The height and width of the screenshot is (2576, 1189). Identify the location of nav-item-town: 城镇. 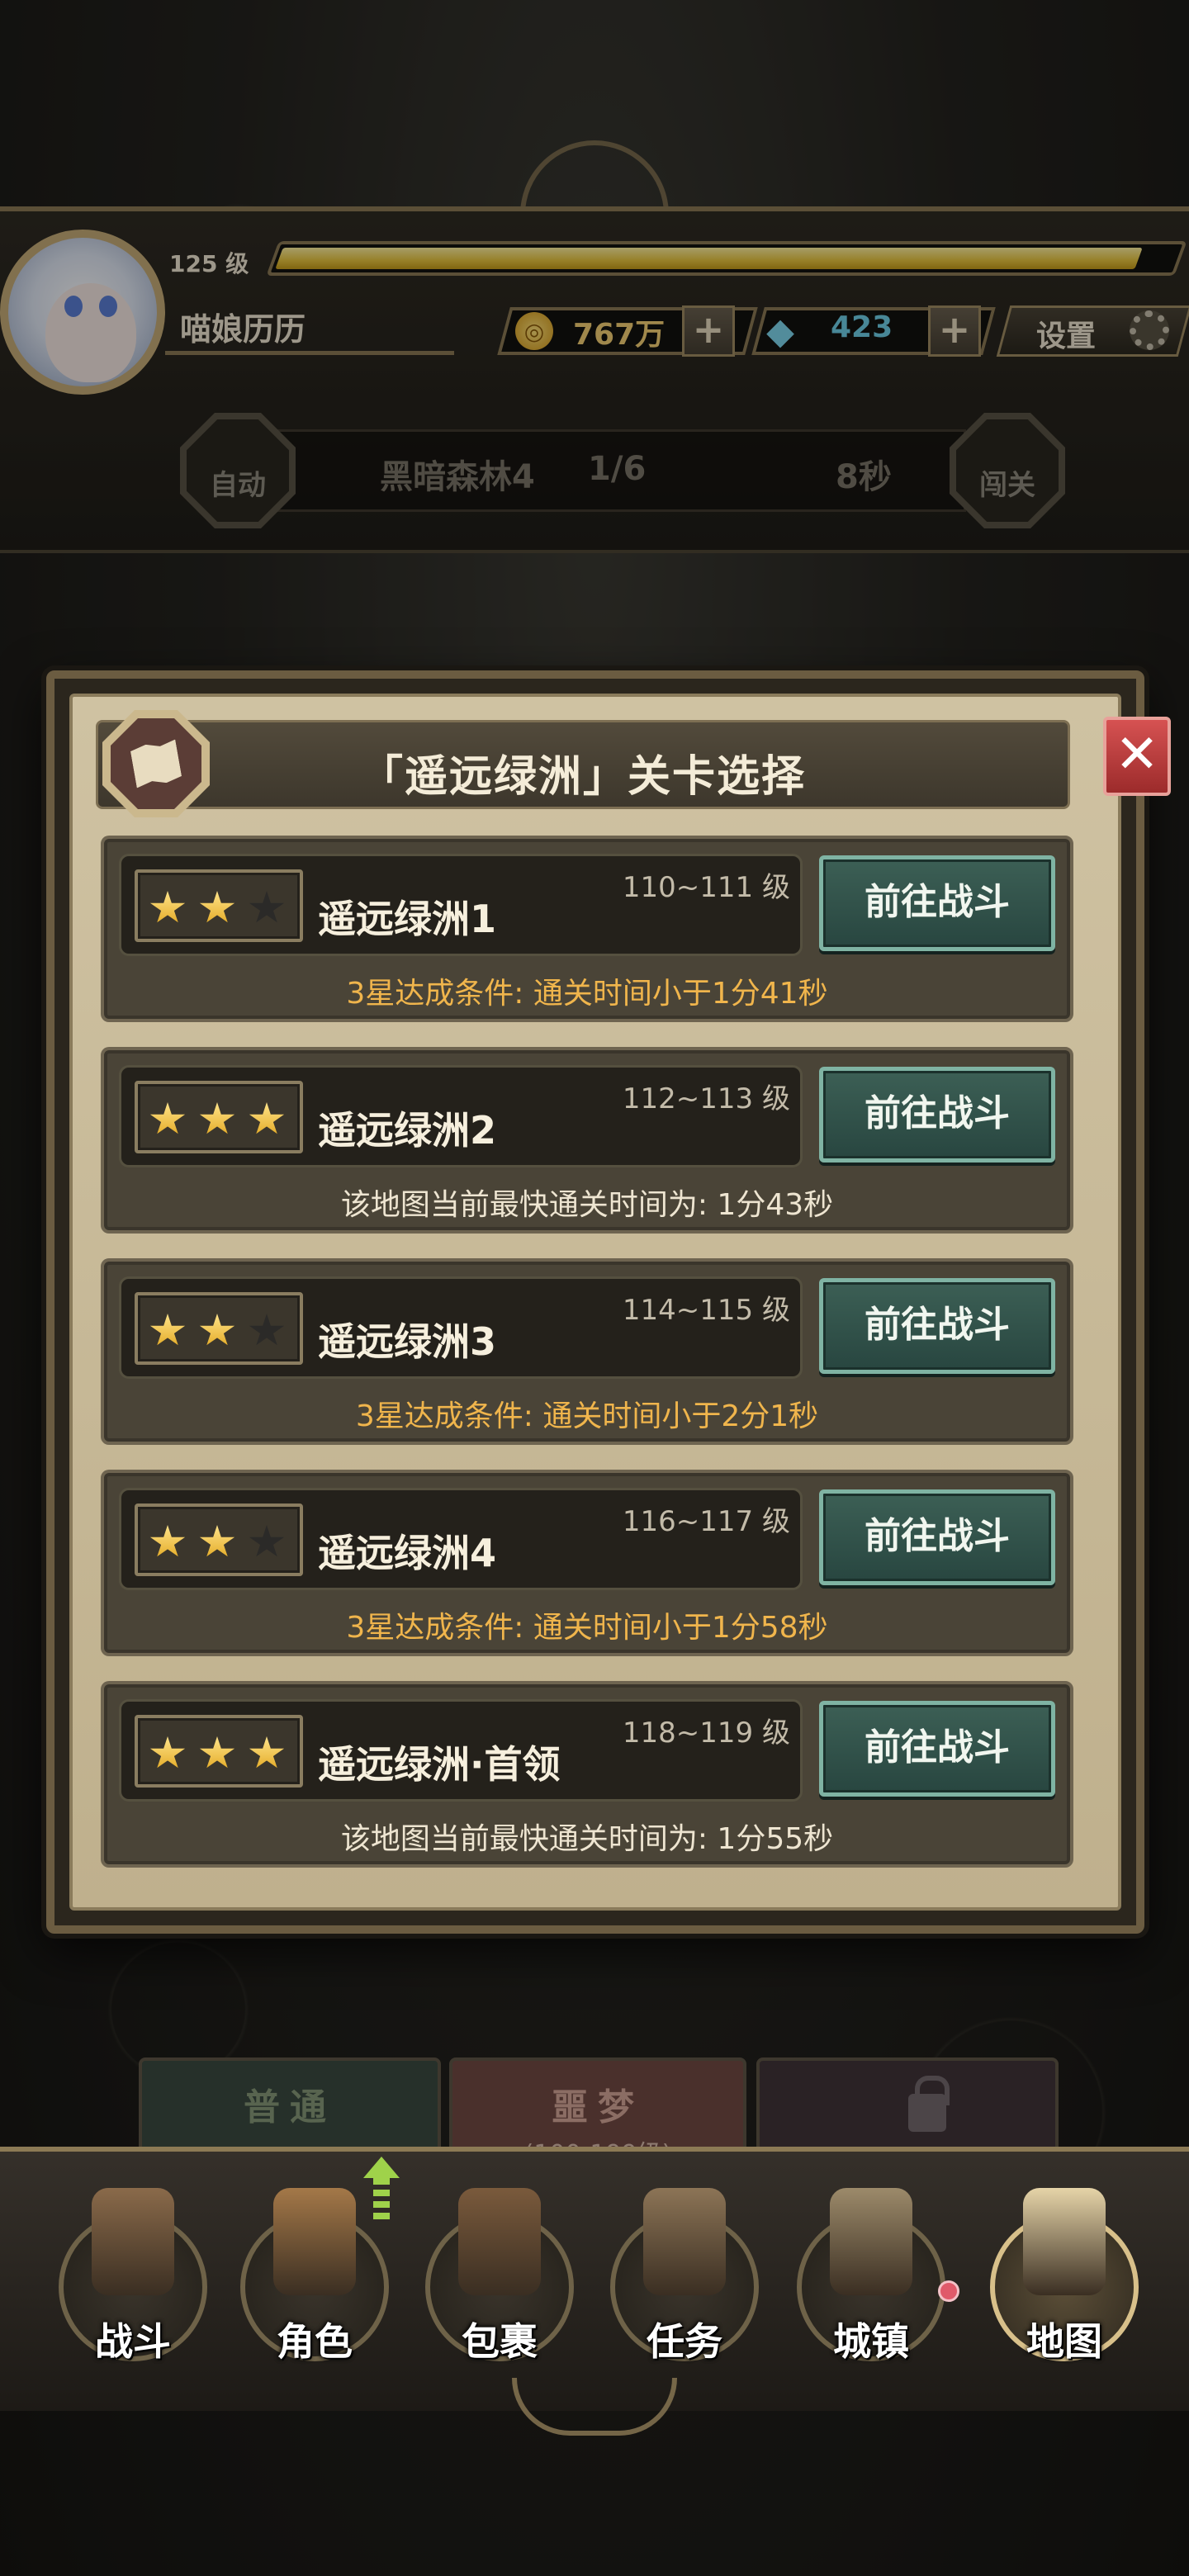
(871, 2279).